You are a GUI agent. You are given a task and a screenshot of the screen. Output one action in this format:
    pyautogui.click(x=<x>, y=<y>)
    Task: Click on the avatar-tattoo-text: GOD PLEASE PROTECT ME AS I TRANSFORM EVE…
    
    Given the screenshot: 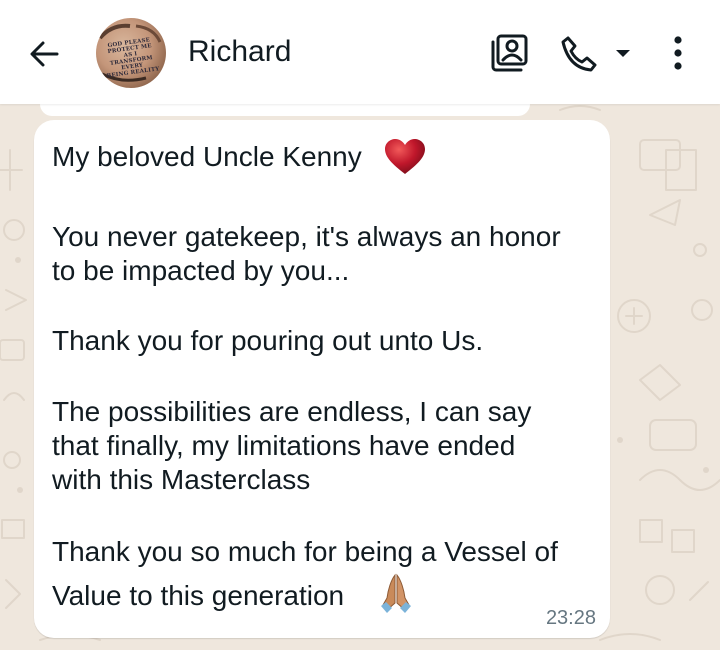 What is the action you would take?
    pyautogui.click(x=133, y=58)
    